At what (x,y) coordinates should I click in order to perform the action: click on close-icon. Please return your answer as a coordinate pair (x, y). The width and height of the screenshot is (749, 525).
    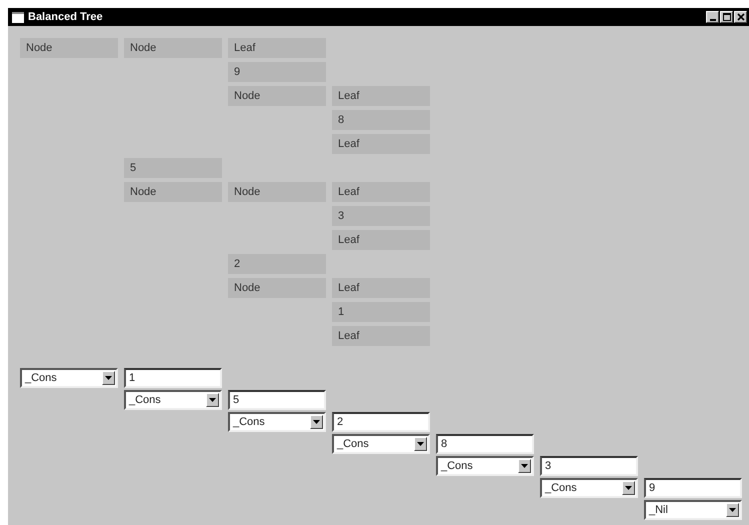
    Looking at the image, I should click on (740, 17).